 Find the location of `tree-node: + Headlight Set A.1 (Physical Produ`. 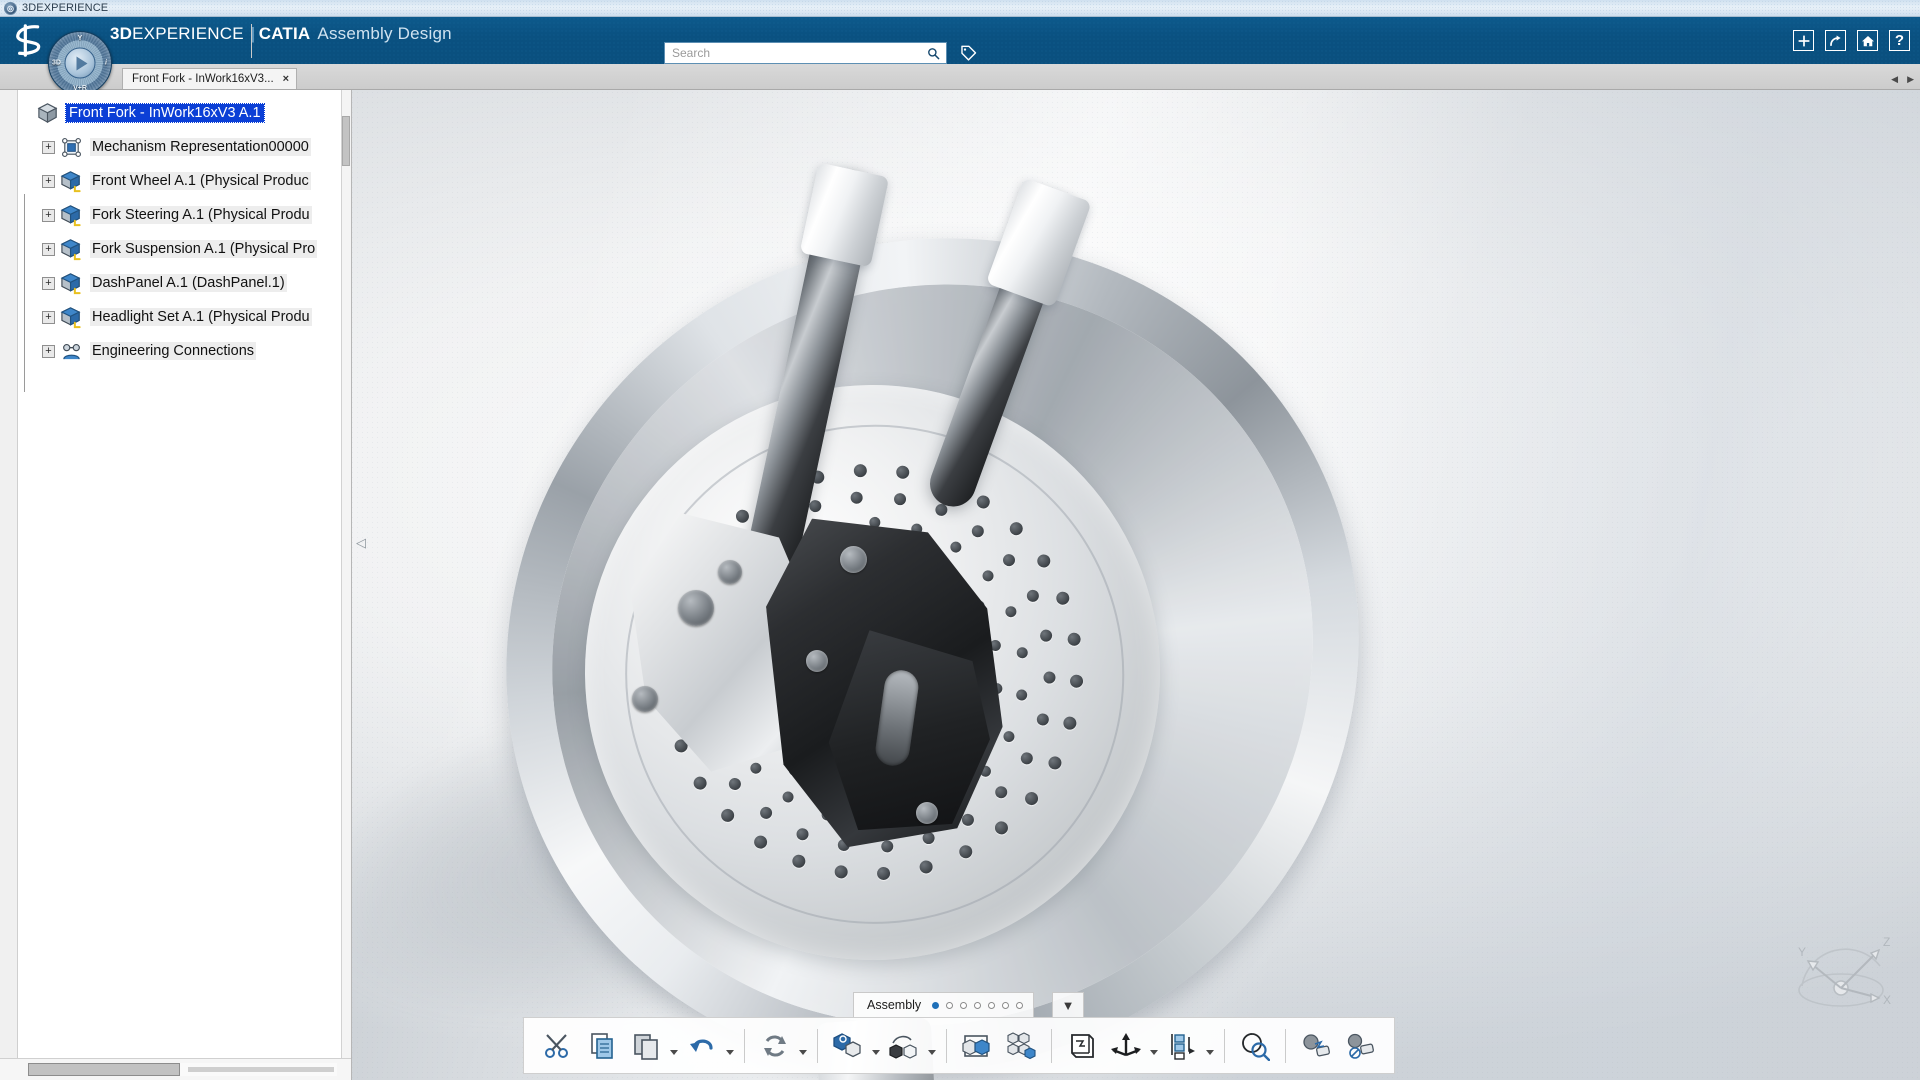

tree-node: + Headlight Set A.1 (Physical Produ is located at coordinates (184, 317).